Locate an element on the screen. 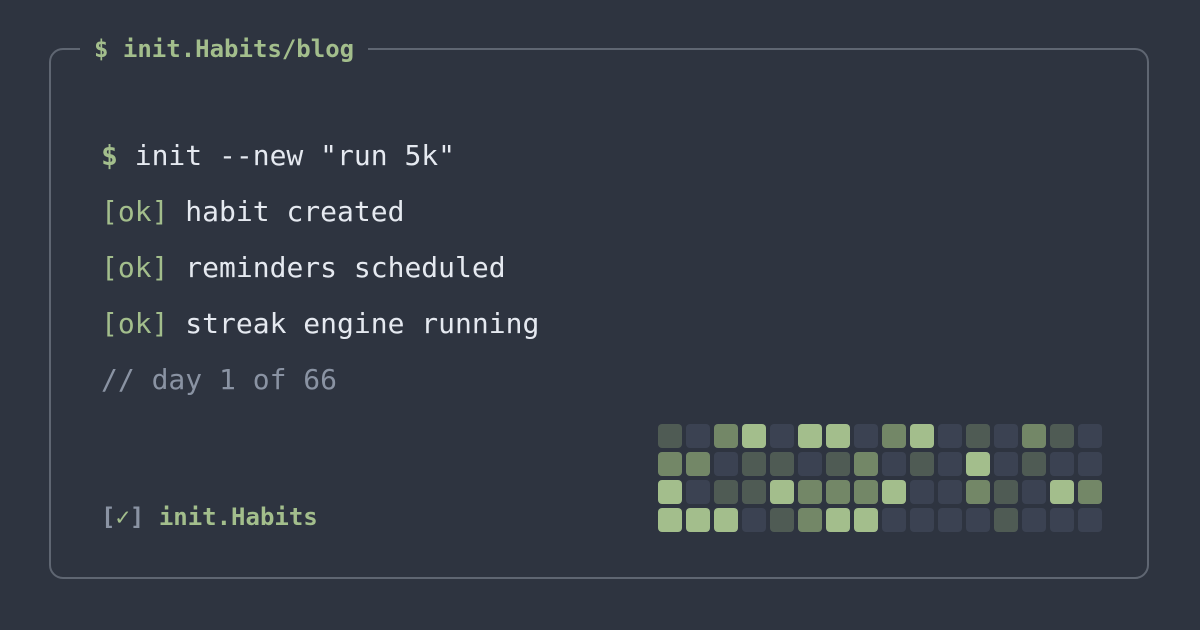 The image size is (1200, 630). bracket-open: [ is located at coordinates (108, 517).